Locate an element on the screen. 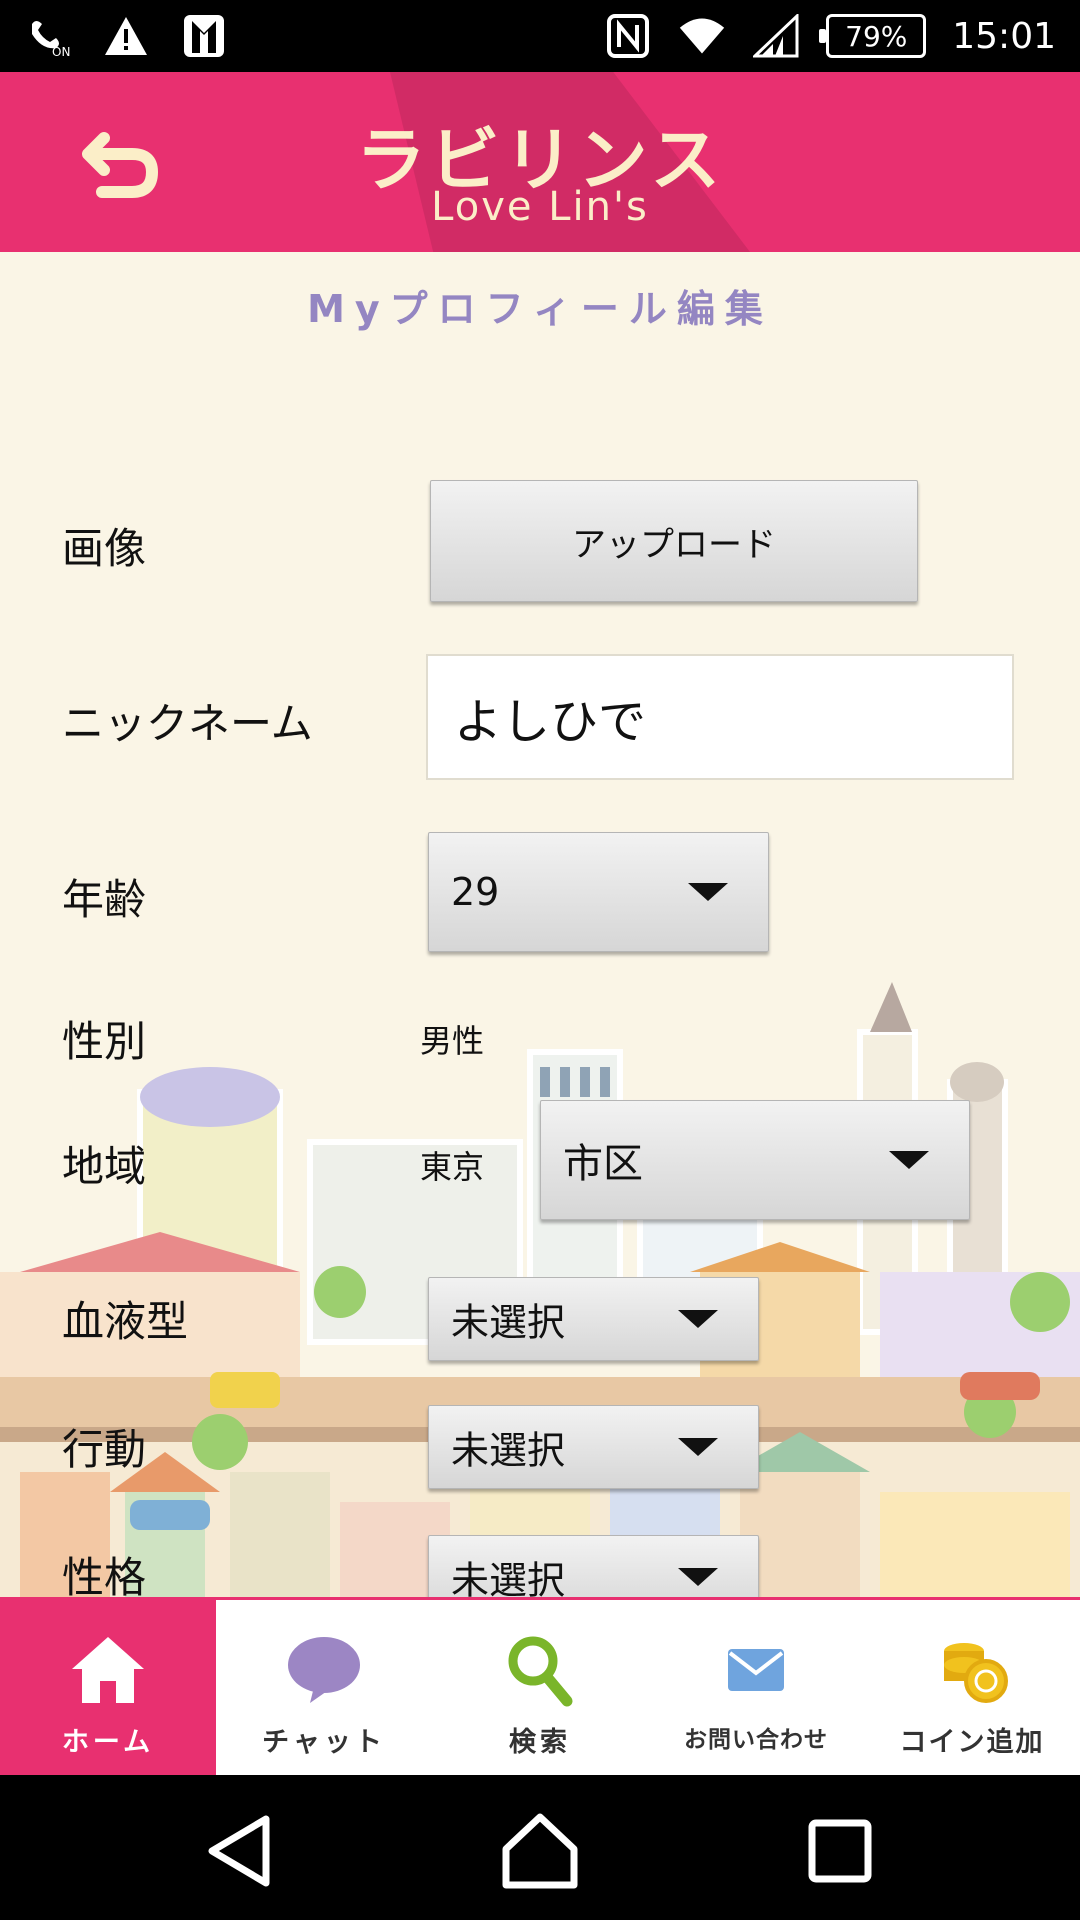 Image resolution: width=1080 pixels, height=1920 pixels. status-bar: ON 79% 15:01 is located at coordinates (540, 36).